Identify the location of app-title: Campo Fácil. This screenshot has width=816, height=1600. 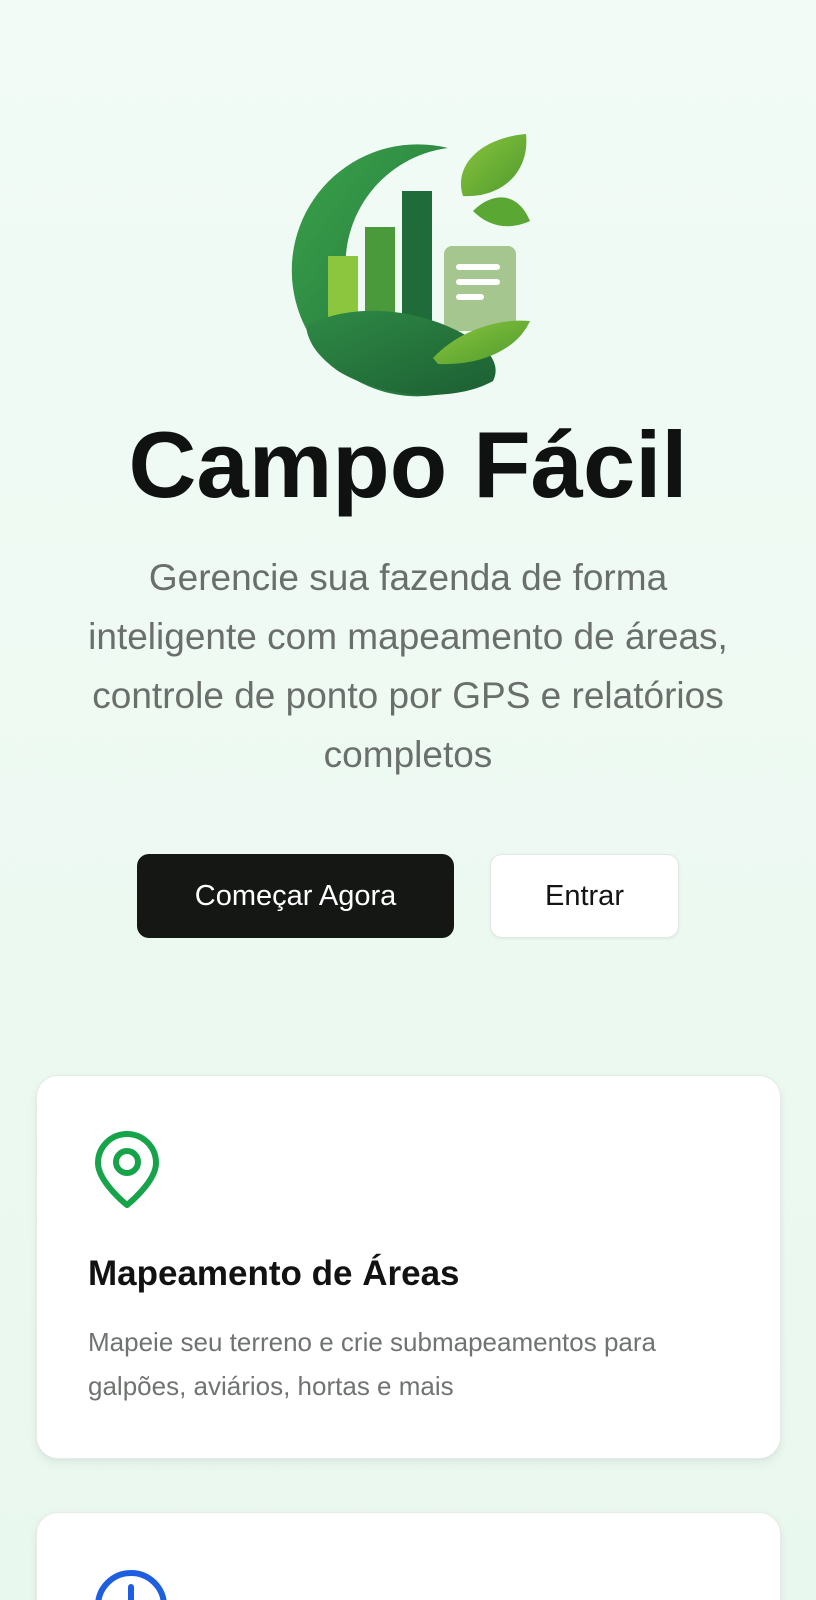
(408, 464).